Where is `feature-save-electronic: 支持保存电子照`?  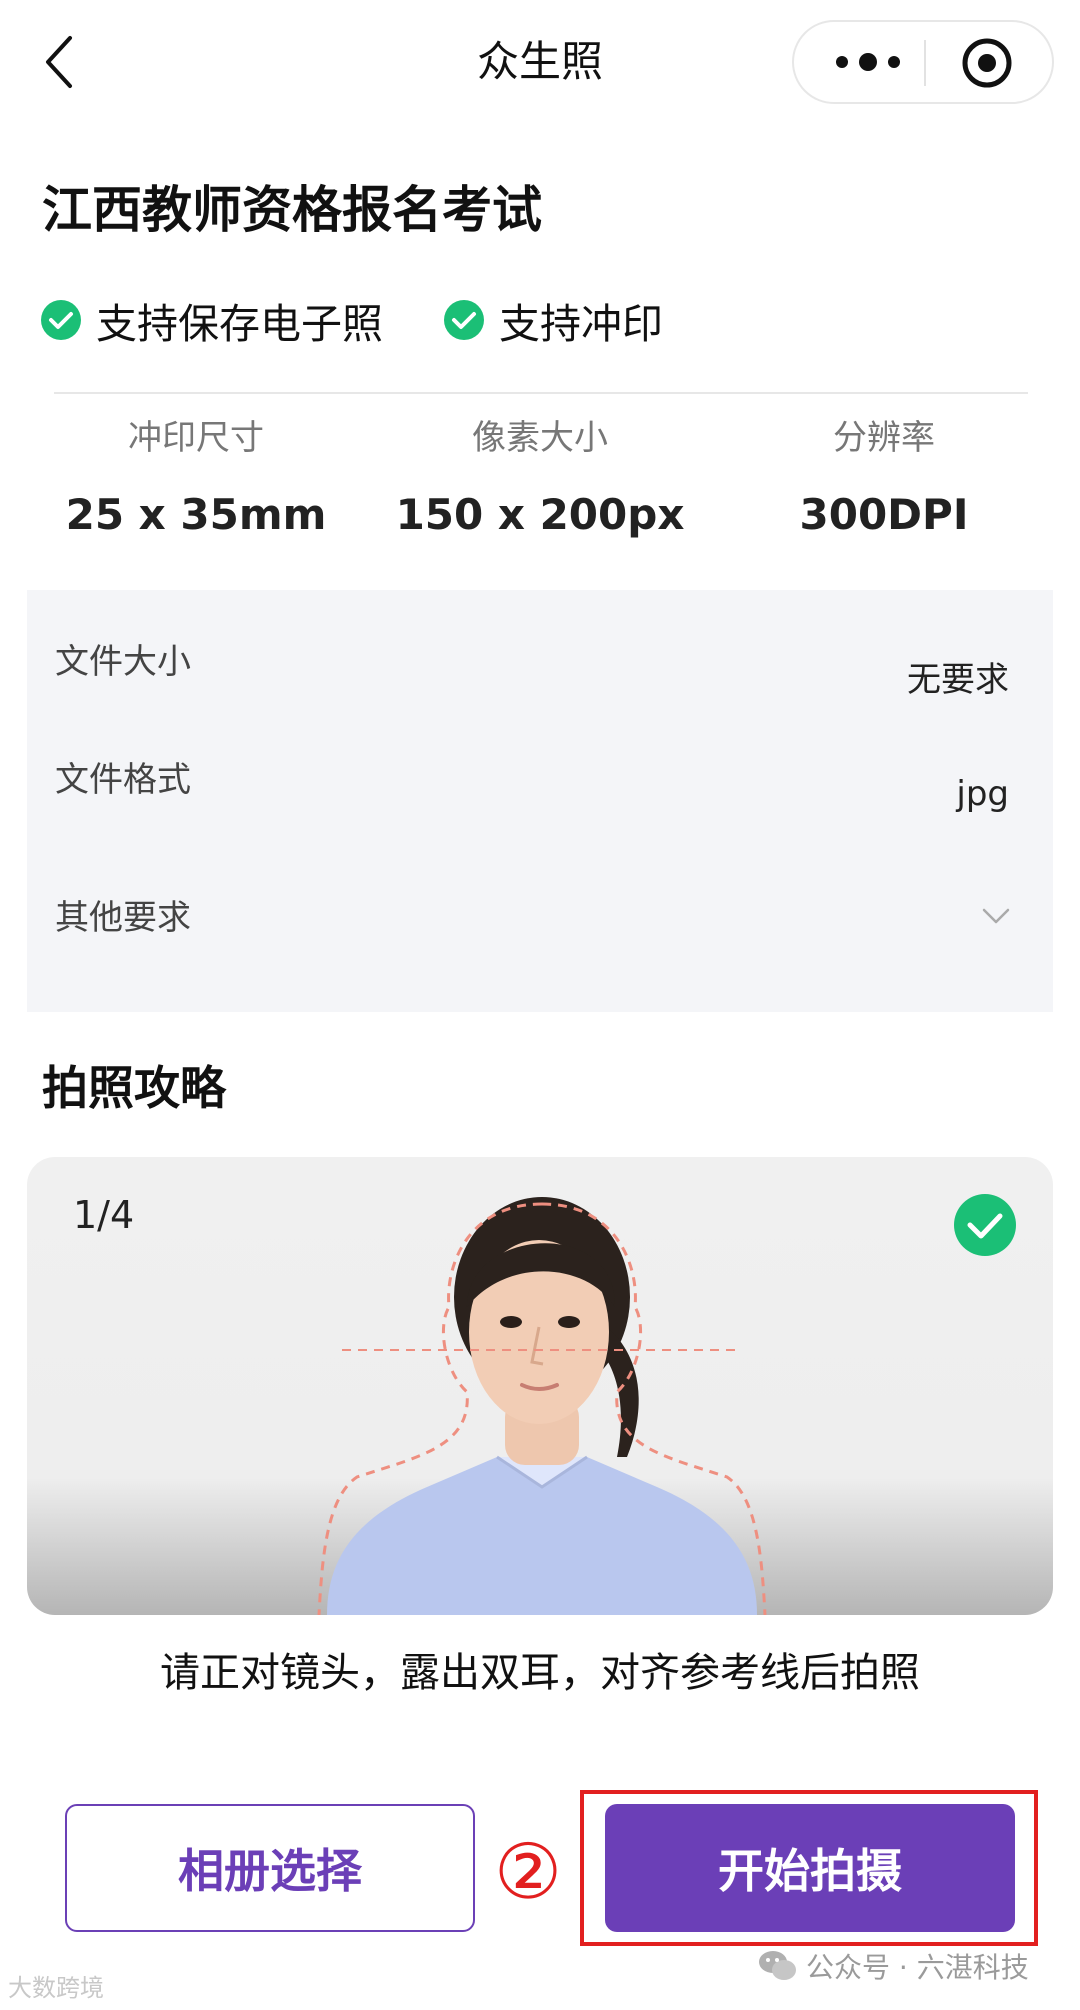 feature-save-electronic: 支持保存电子照 is located at coordinates (211, 320).